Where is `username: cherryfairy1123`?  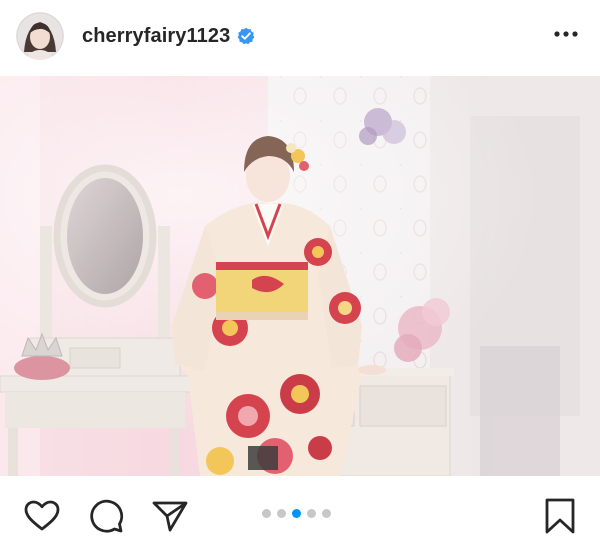
username: cherryfairy1123 is located at coordinates (156, 36).